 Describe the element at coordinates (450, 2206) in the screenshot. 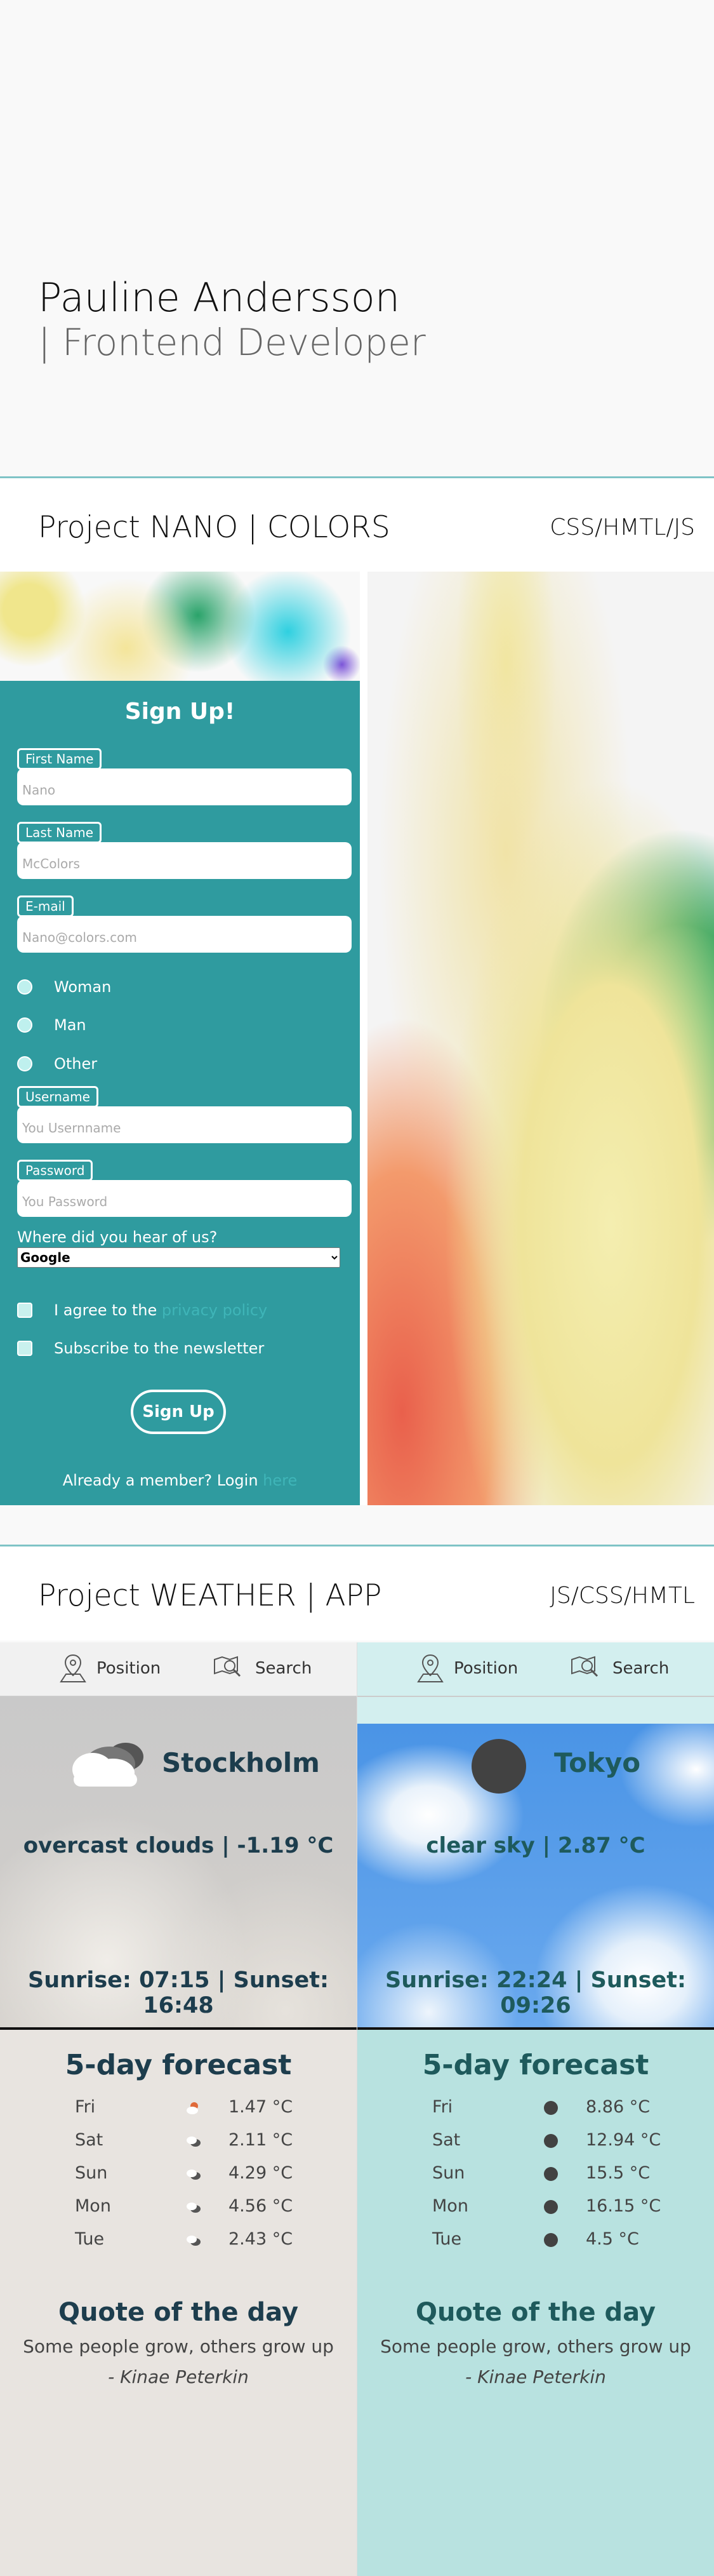

I see `forecast-day: Mon` at that location.